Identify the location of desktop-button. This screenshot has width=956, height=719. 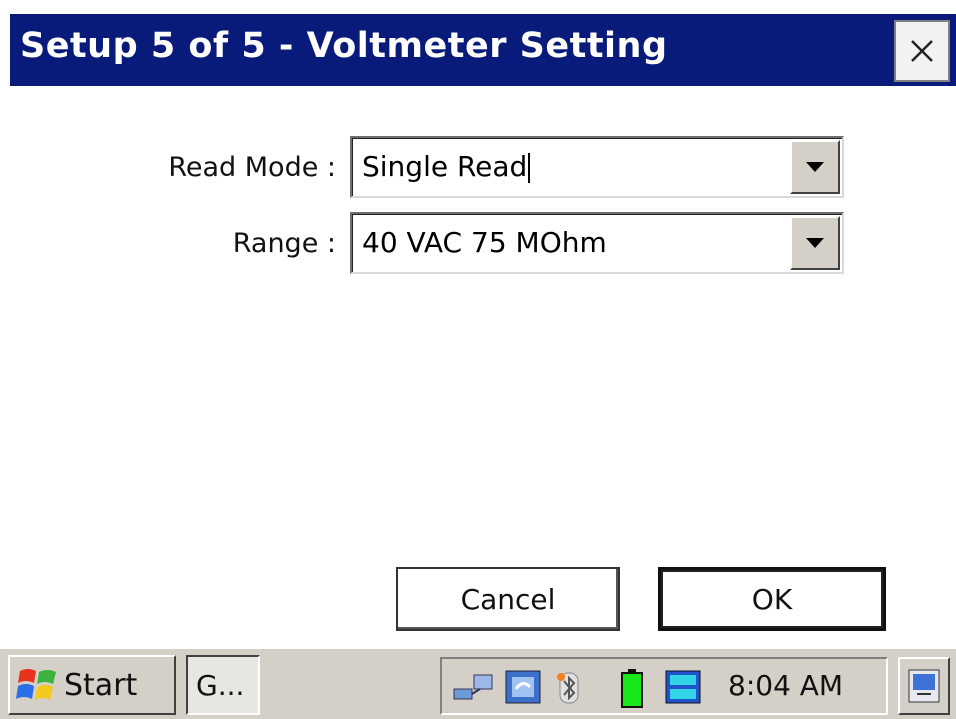
(924, 686).